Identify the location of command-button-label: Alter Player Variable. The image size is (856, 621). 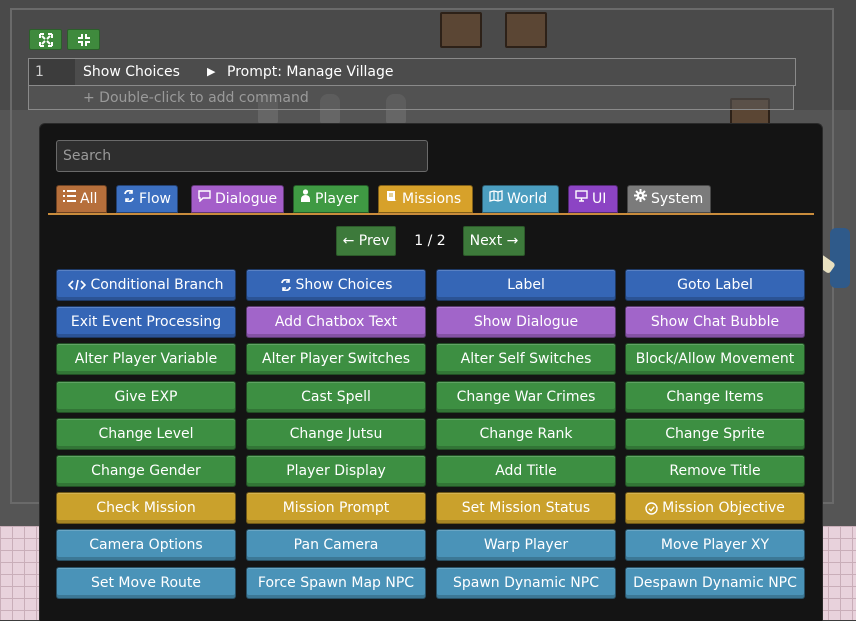
(146, 359).